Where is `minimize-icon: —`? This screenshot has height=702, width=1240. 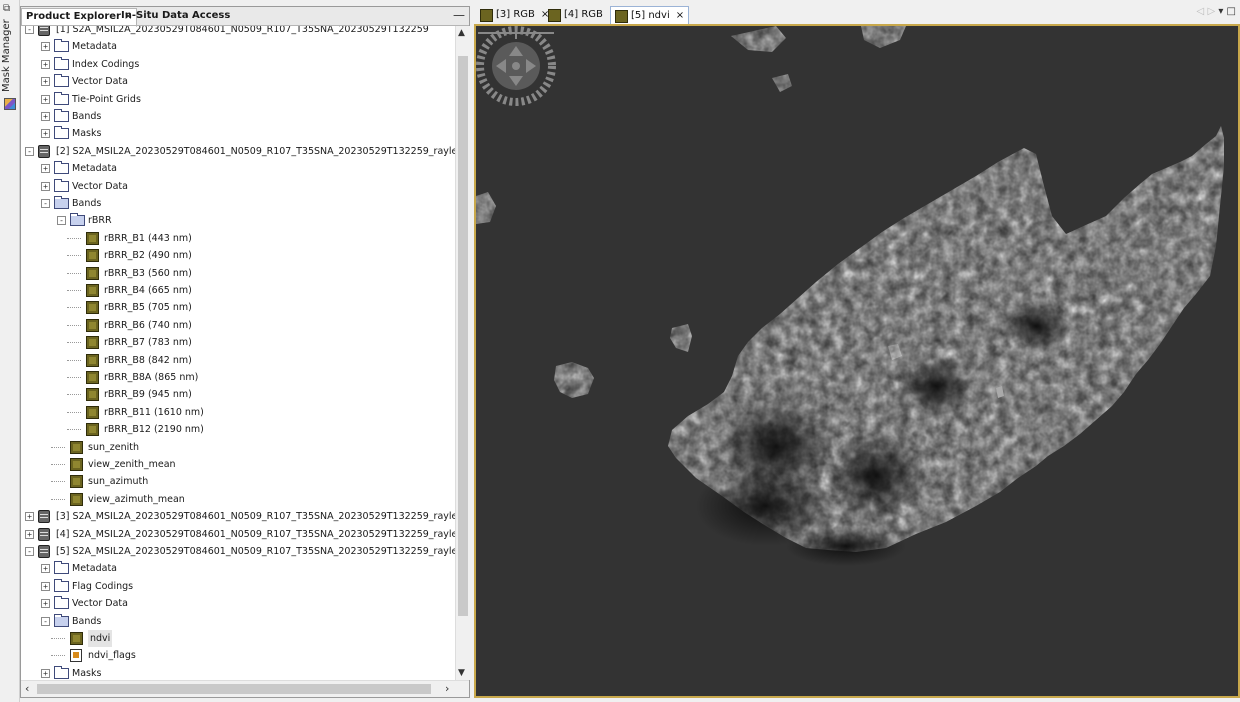
minimize-icon: — is located at coordinates (459, 15).